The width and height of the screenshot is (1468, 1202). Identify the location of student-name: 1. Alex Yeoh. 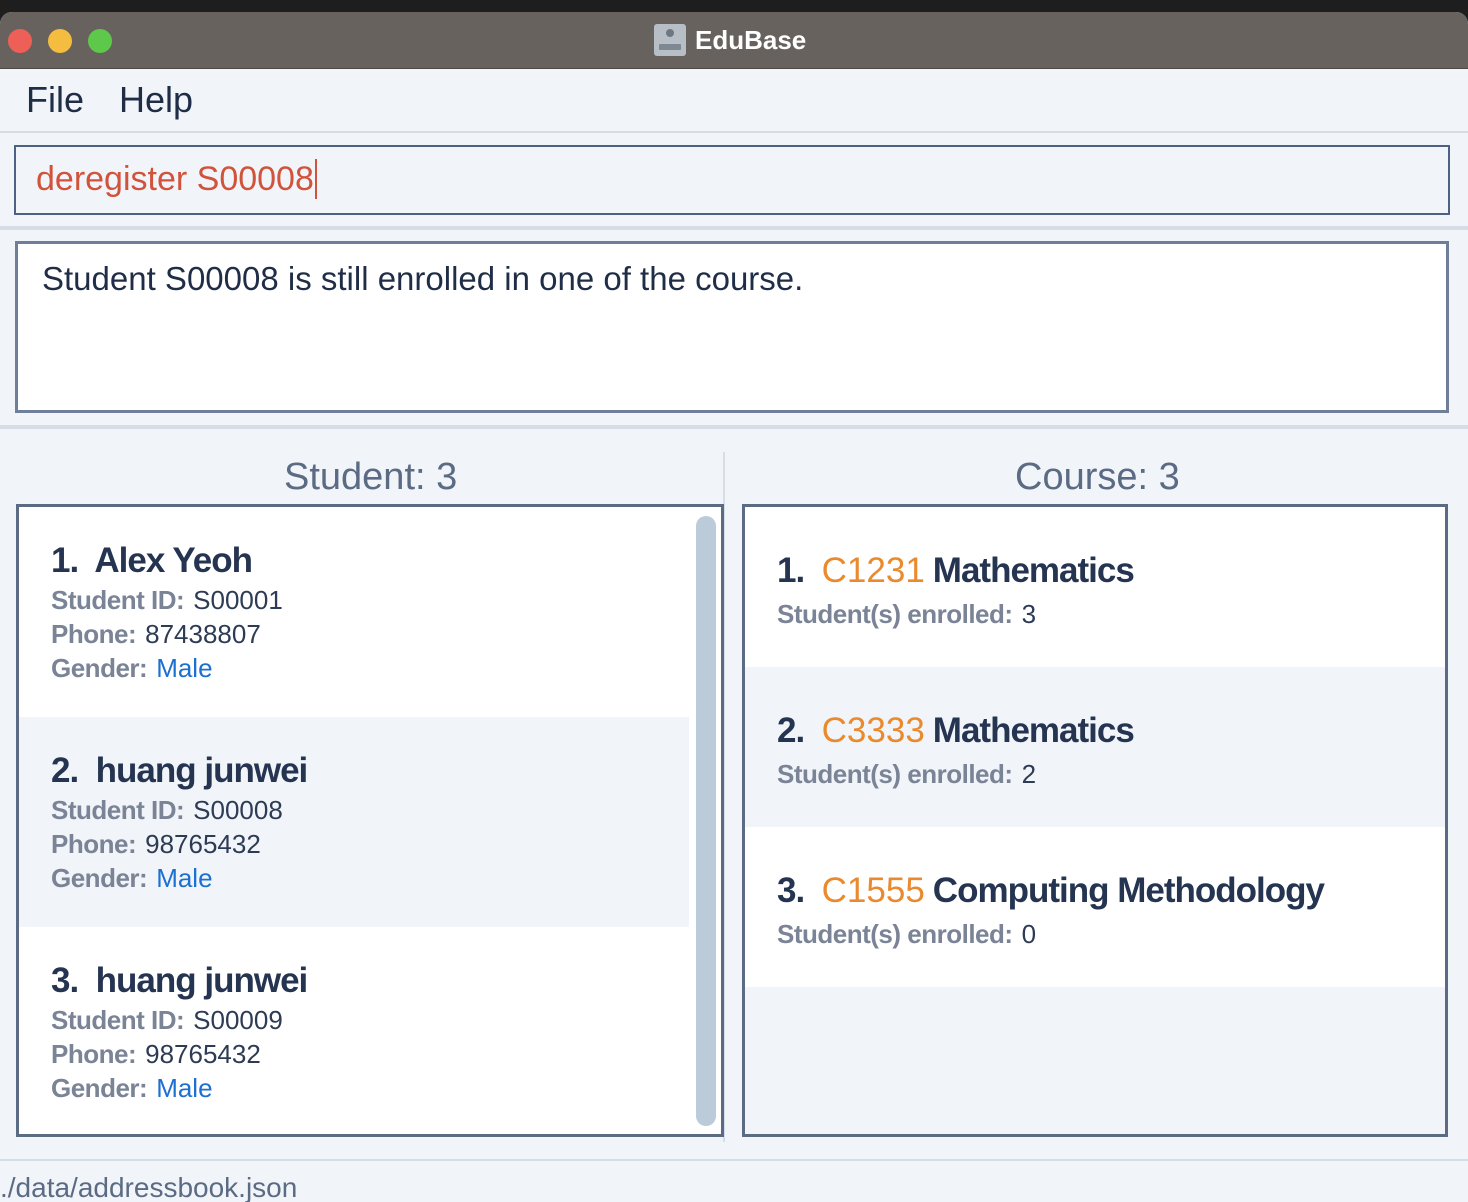
(152, 561).